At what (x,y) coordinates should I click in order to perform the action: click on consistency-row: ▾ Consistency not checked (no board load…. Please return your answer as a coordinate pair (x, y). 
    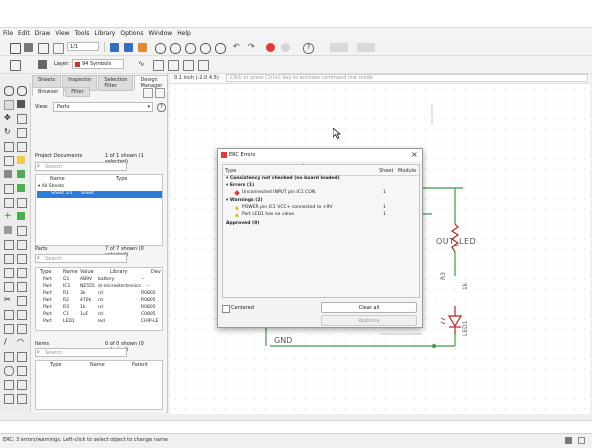
    Looking at the image, I should click on (283, 178).